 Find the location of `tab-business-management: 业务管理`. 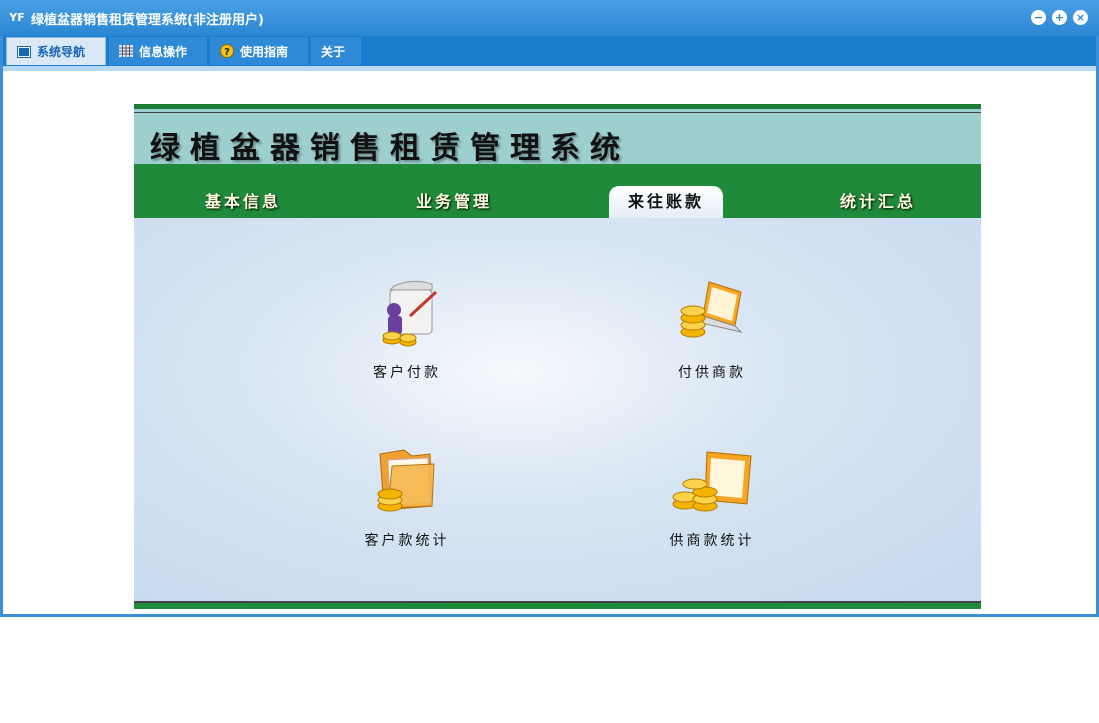

tab-business-management: 业务管理 is located at coordinates (454, 202).